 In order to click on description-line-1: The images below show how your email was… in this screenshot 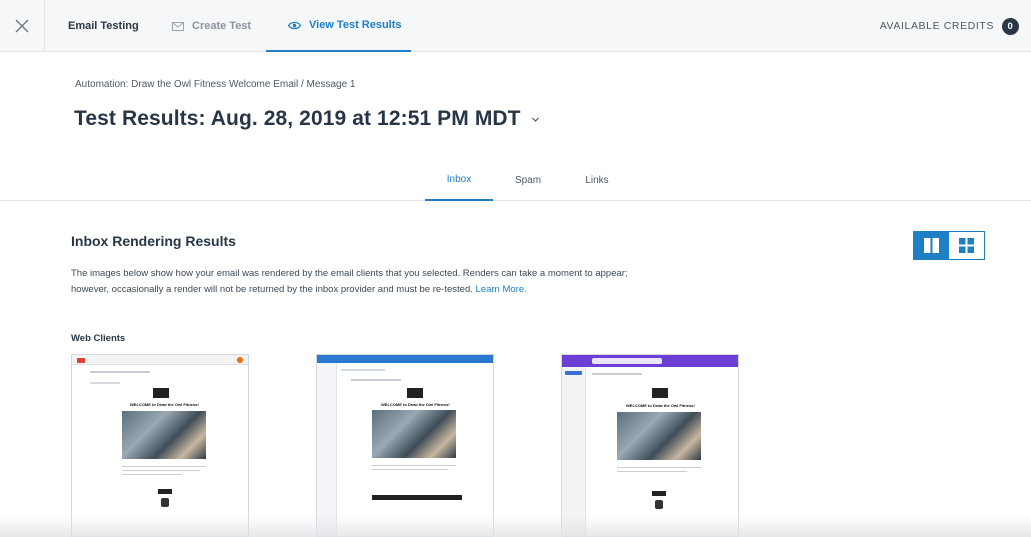, I will do `click(349, 273)`.